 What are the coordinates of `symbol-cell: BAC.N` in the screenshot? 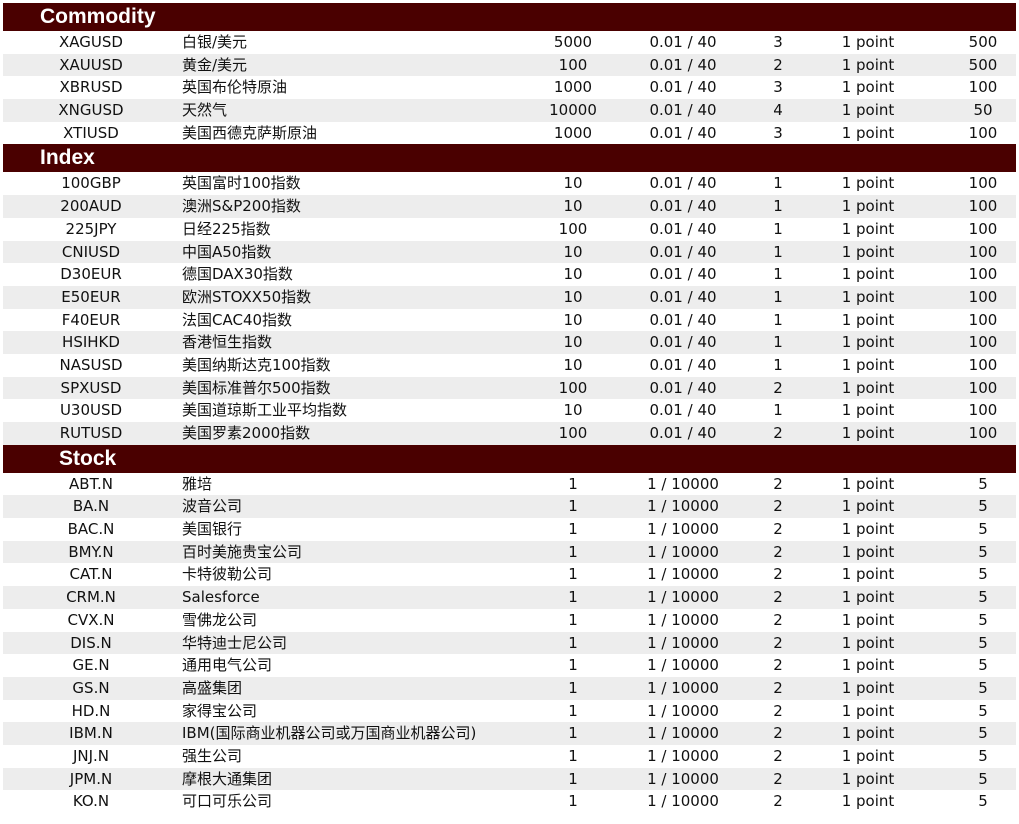 It's located at (91, 529).